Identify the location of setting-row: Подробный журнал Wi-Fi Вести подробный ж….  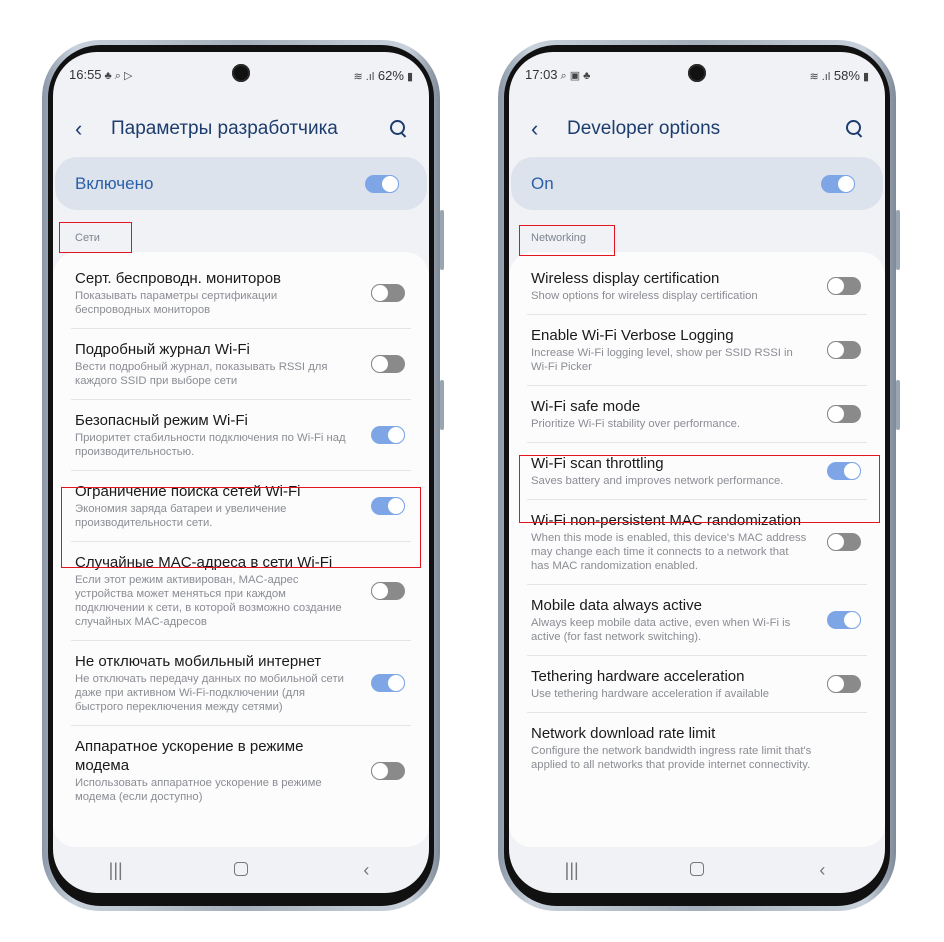
(241, 364).